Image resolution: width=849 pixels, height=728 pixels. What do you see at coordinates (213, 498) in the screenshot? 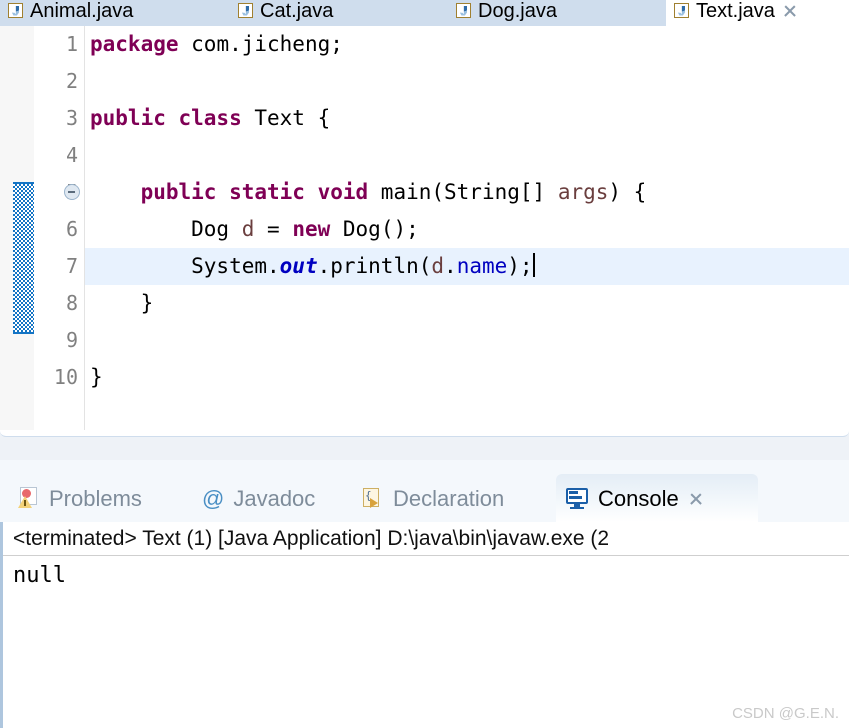
I see `javadoc-at-icon: @` at bounding box center [213, 498].